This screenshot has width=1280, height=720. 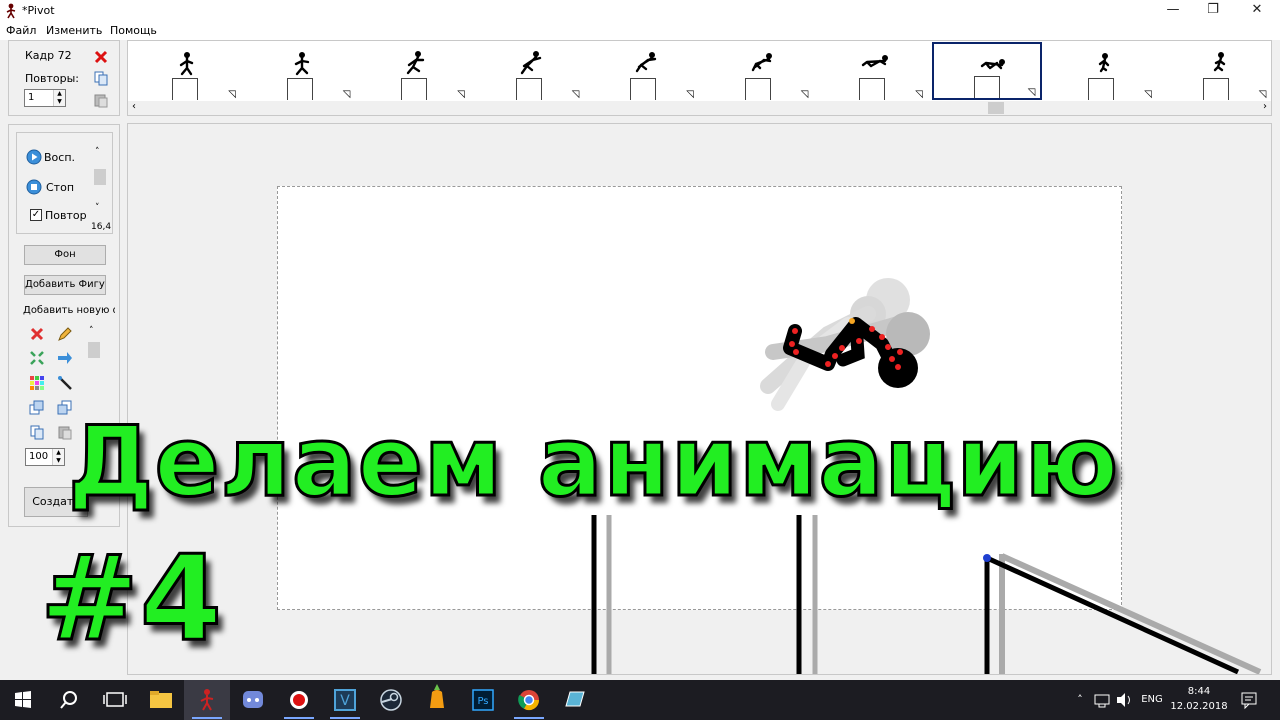 I want to click on add-new-figure-label: Добавить новую ф, so click(x=69, y=310).